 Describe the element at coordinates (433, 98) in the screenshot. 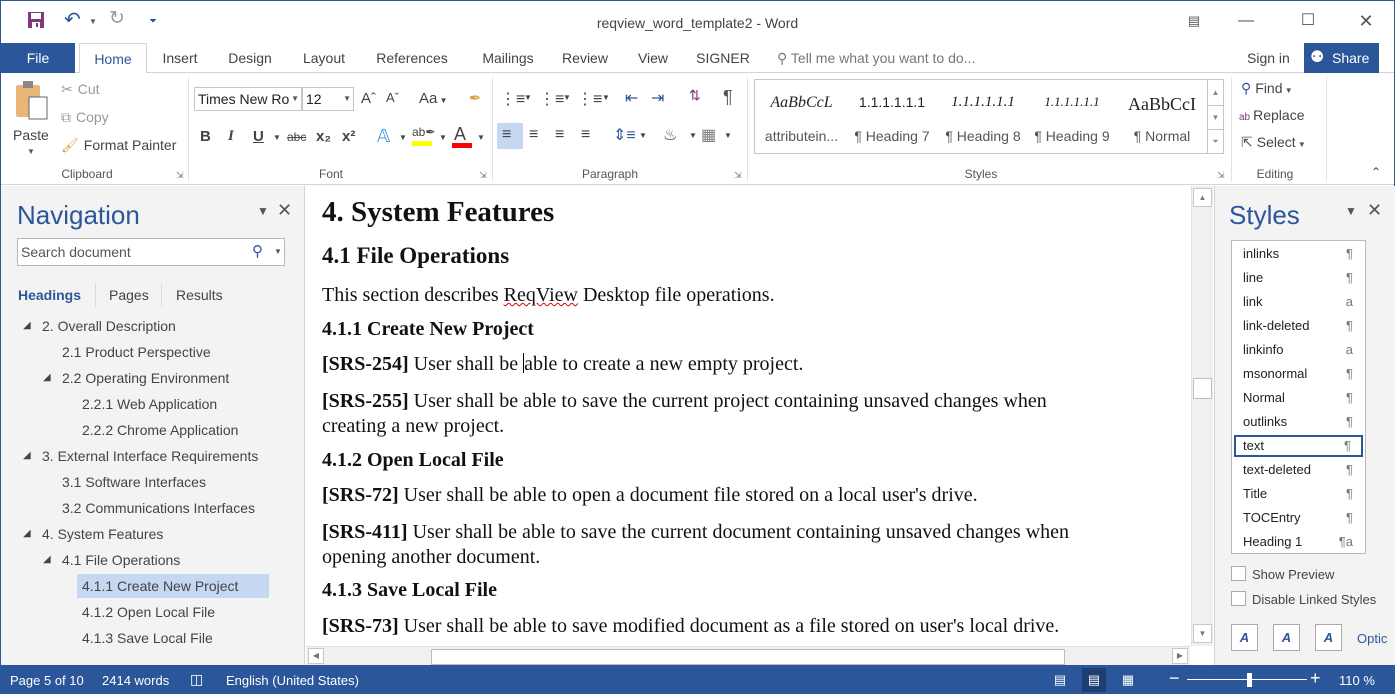

I see `change-case-button: Aa ▼` at that location.